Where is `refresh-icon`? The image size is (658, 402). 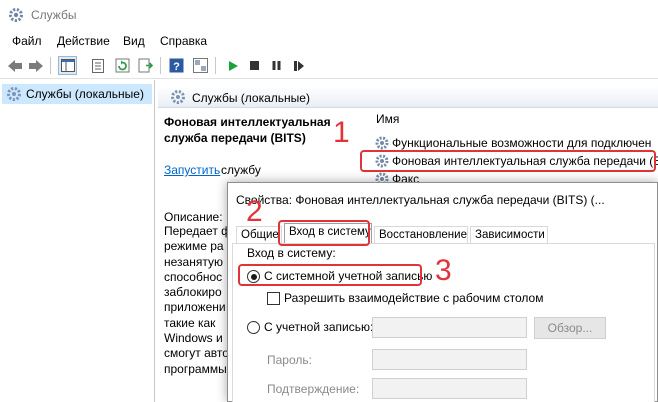 refresh-icon is located at coordinates (122, 65).